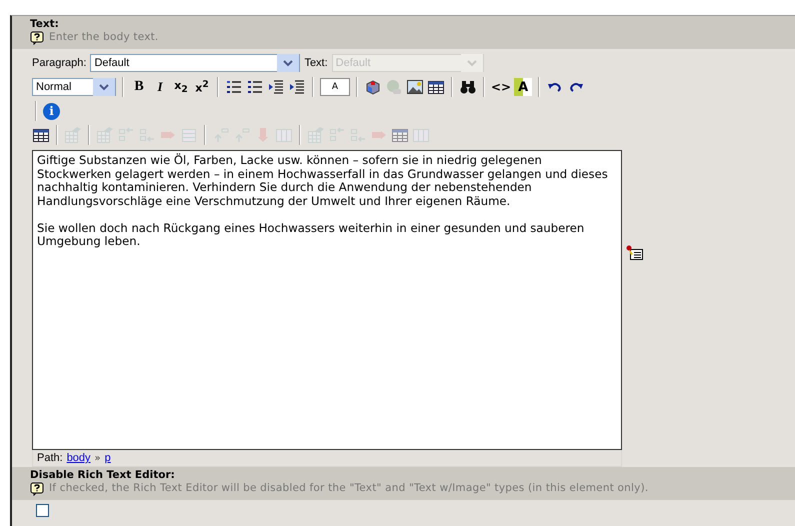 Image resolution: width=795 pixels, height=526 pixels. Describe the element at coordinates (195, 63) in the screenshot. I see `paragraph-dropdown: Default` at that location.